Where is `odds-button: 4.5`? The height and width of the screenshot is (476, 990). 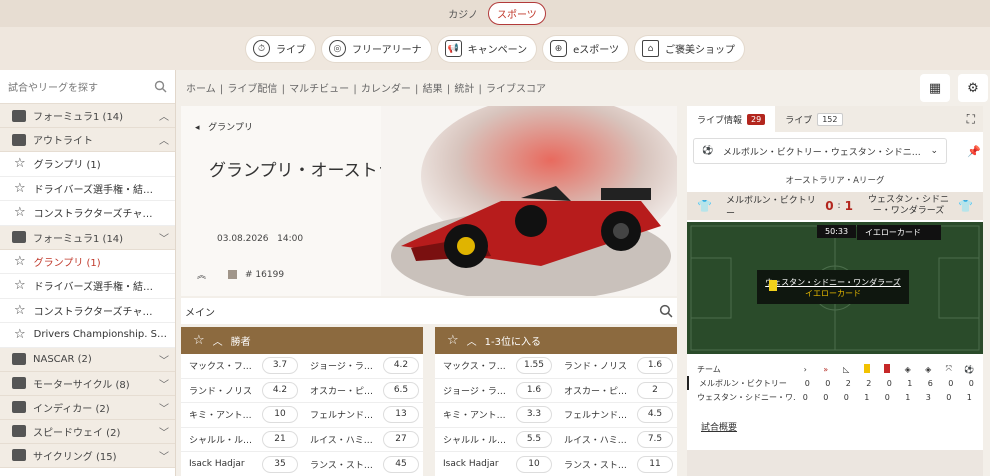
odds-button: 4.5 is located at coordinates (655, 415).